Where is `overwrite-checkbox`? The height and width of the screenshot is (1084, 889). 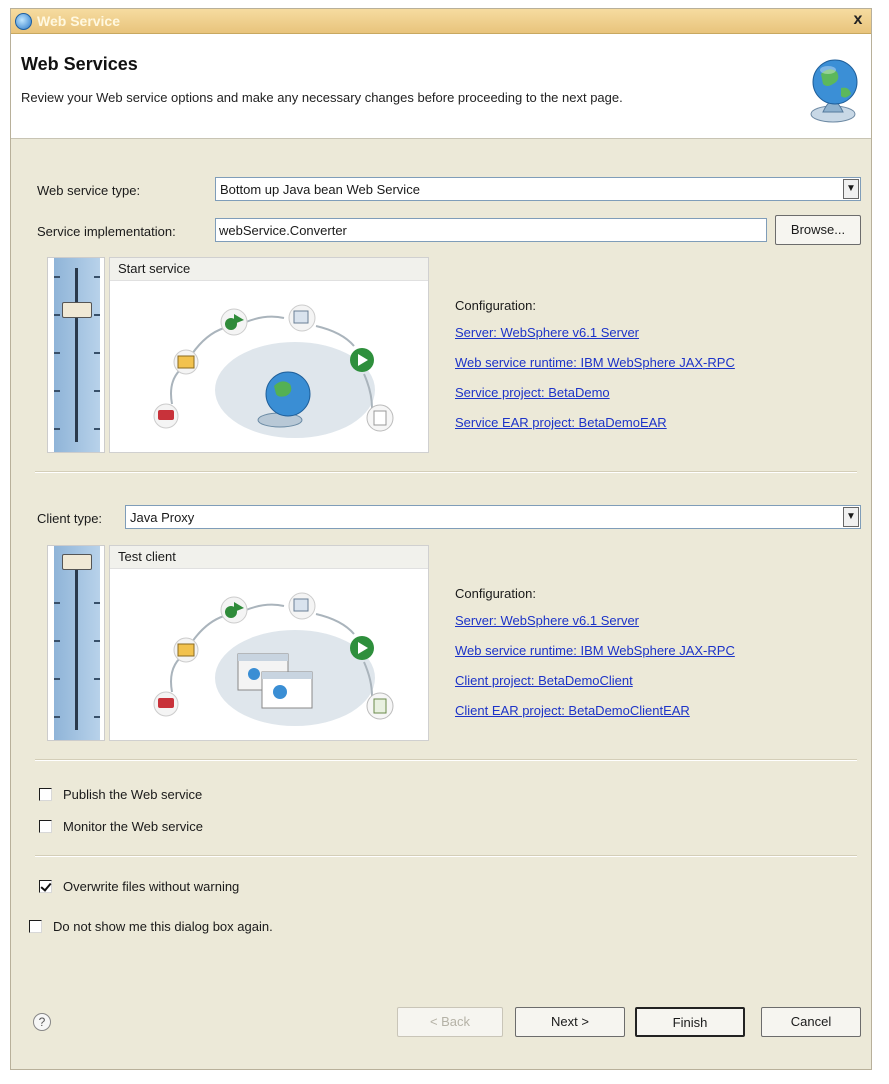
overwrite-checkbox is located at coordinates (45, 886).